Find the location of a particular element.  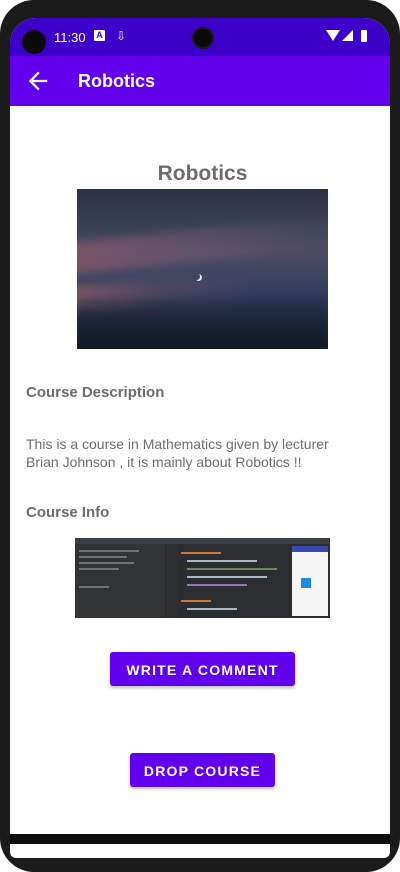

a-notification-icon: A is located at coordinates (99, 35).